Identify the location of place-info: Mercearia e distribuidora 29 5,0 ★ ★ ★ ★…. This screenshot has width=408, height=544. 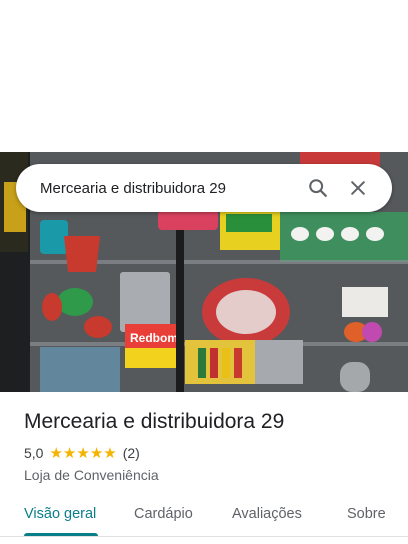
(209, 446).